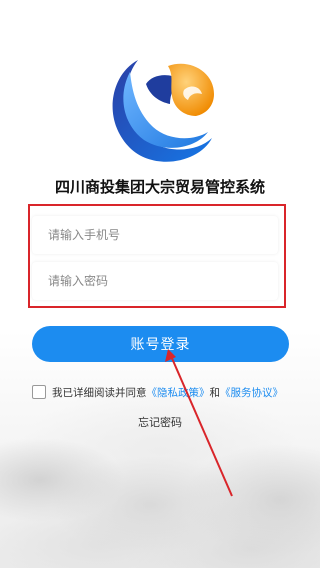 This screenshot has height=568, width=320. I want to click on status-bar: 9:56, so click(160, 9).